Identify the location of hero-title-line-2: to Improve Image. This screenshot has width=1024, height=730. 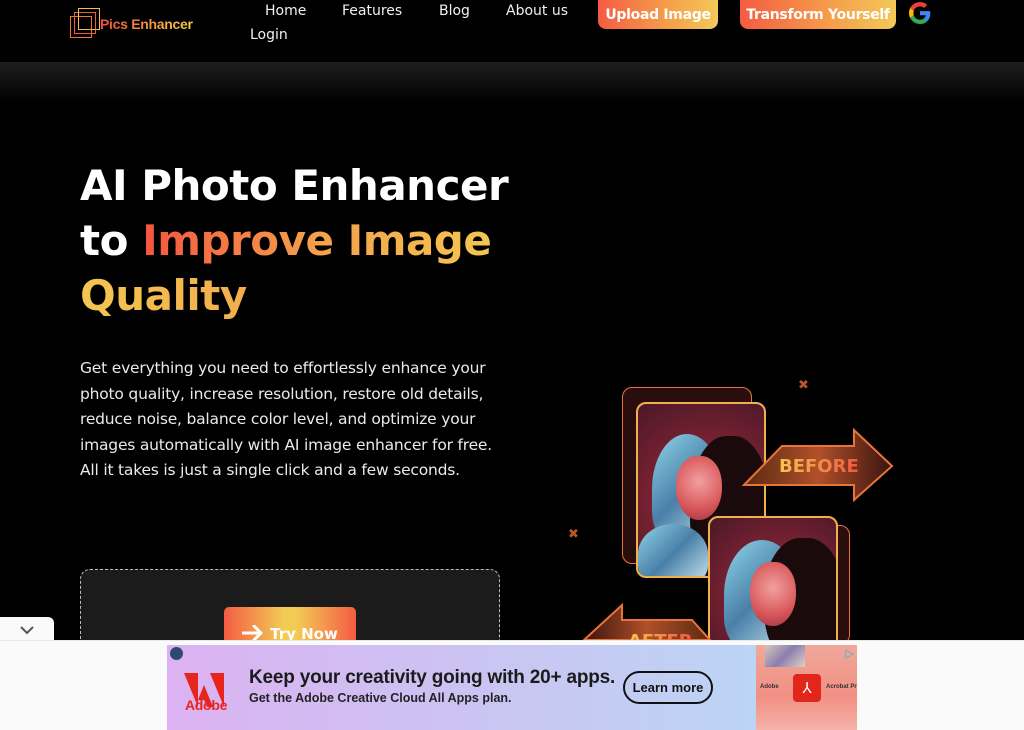
(294, 240).